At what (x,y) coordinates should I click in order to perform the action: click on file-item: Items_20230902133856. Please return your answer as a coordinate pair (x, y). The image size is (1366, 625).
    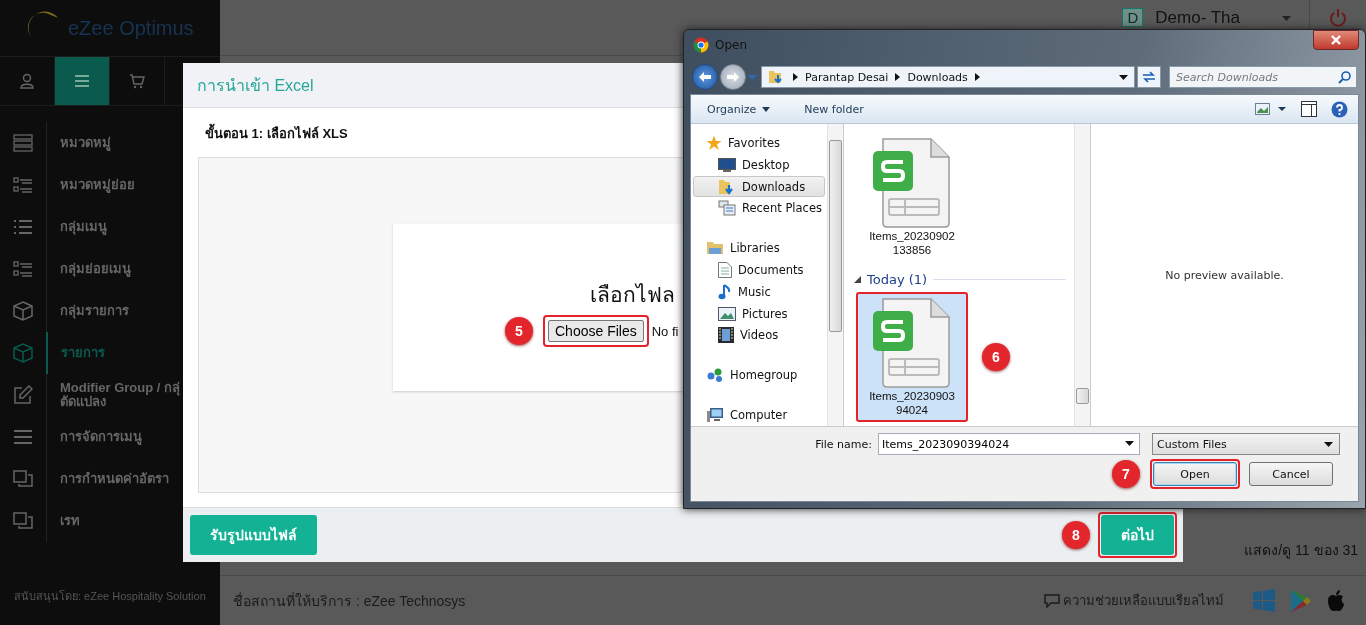
    Looking at the image, I should click on (912, 197).